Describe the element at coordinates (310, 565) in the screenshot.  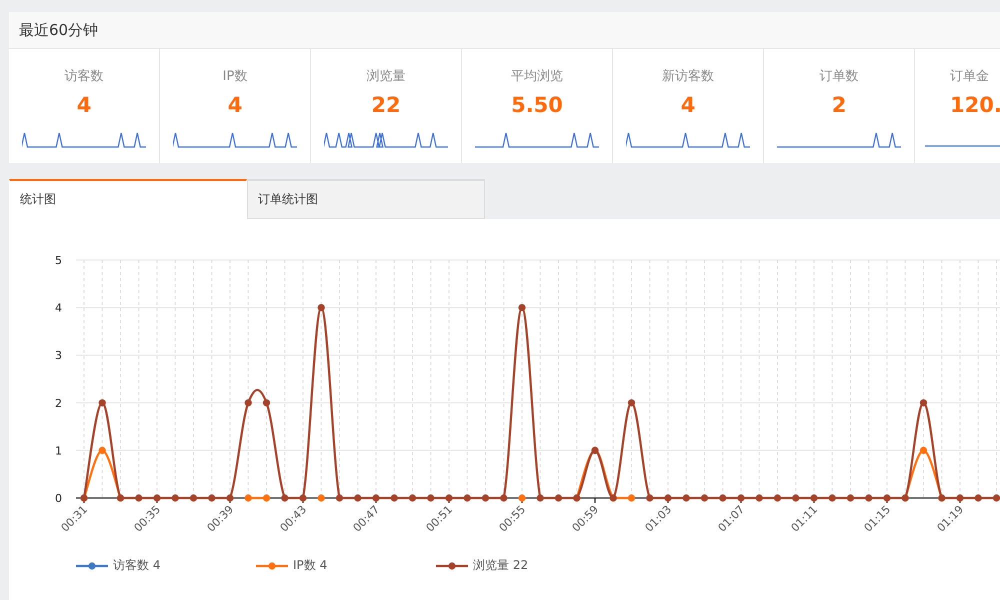
I see `legend-label: IP数 4` at that location.